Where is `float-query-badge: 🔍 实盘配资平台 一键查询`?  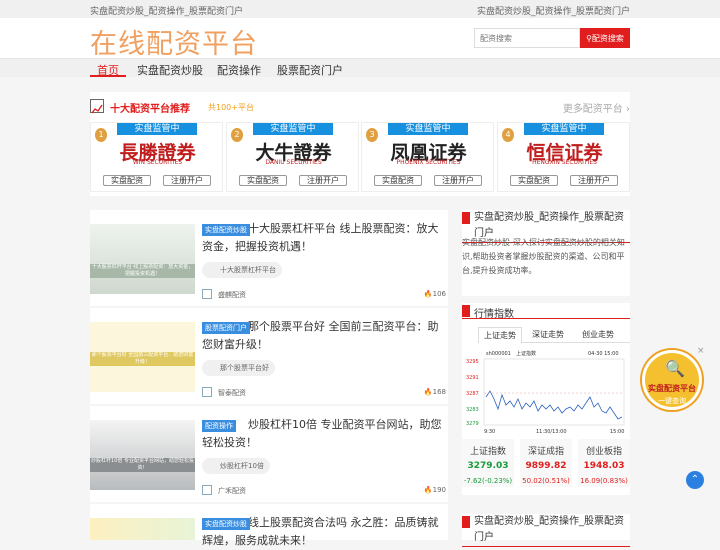
float-query-badge: 🔍 实盘配资平台 一键查询 is located at coordinates (672, 380).